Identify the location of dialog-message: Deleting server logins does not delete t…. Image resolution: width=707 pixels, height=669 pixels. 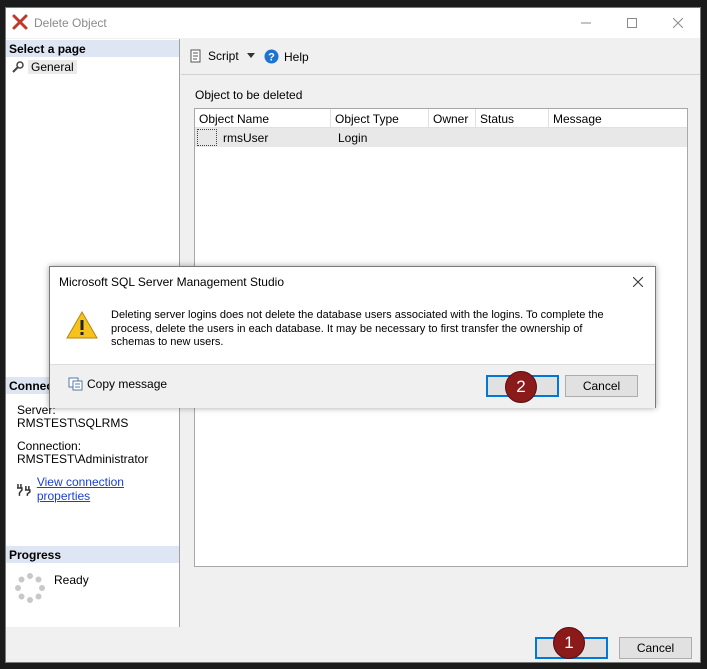
(357, 328).